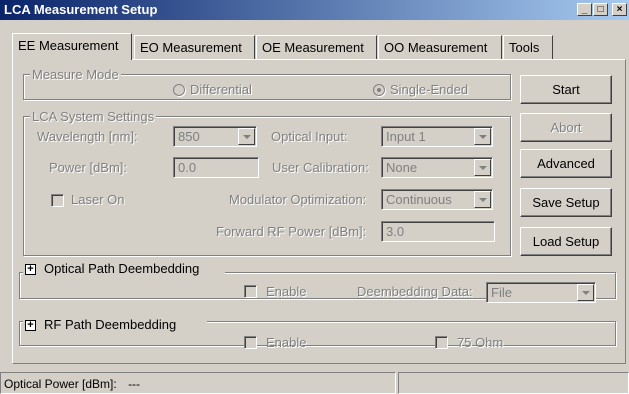 The height and width of the screenshot is (394, 629). Describe the element at coordinates (309, 136) in the screenshot. I see `optical-input-label: Optical Input:` at that location.